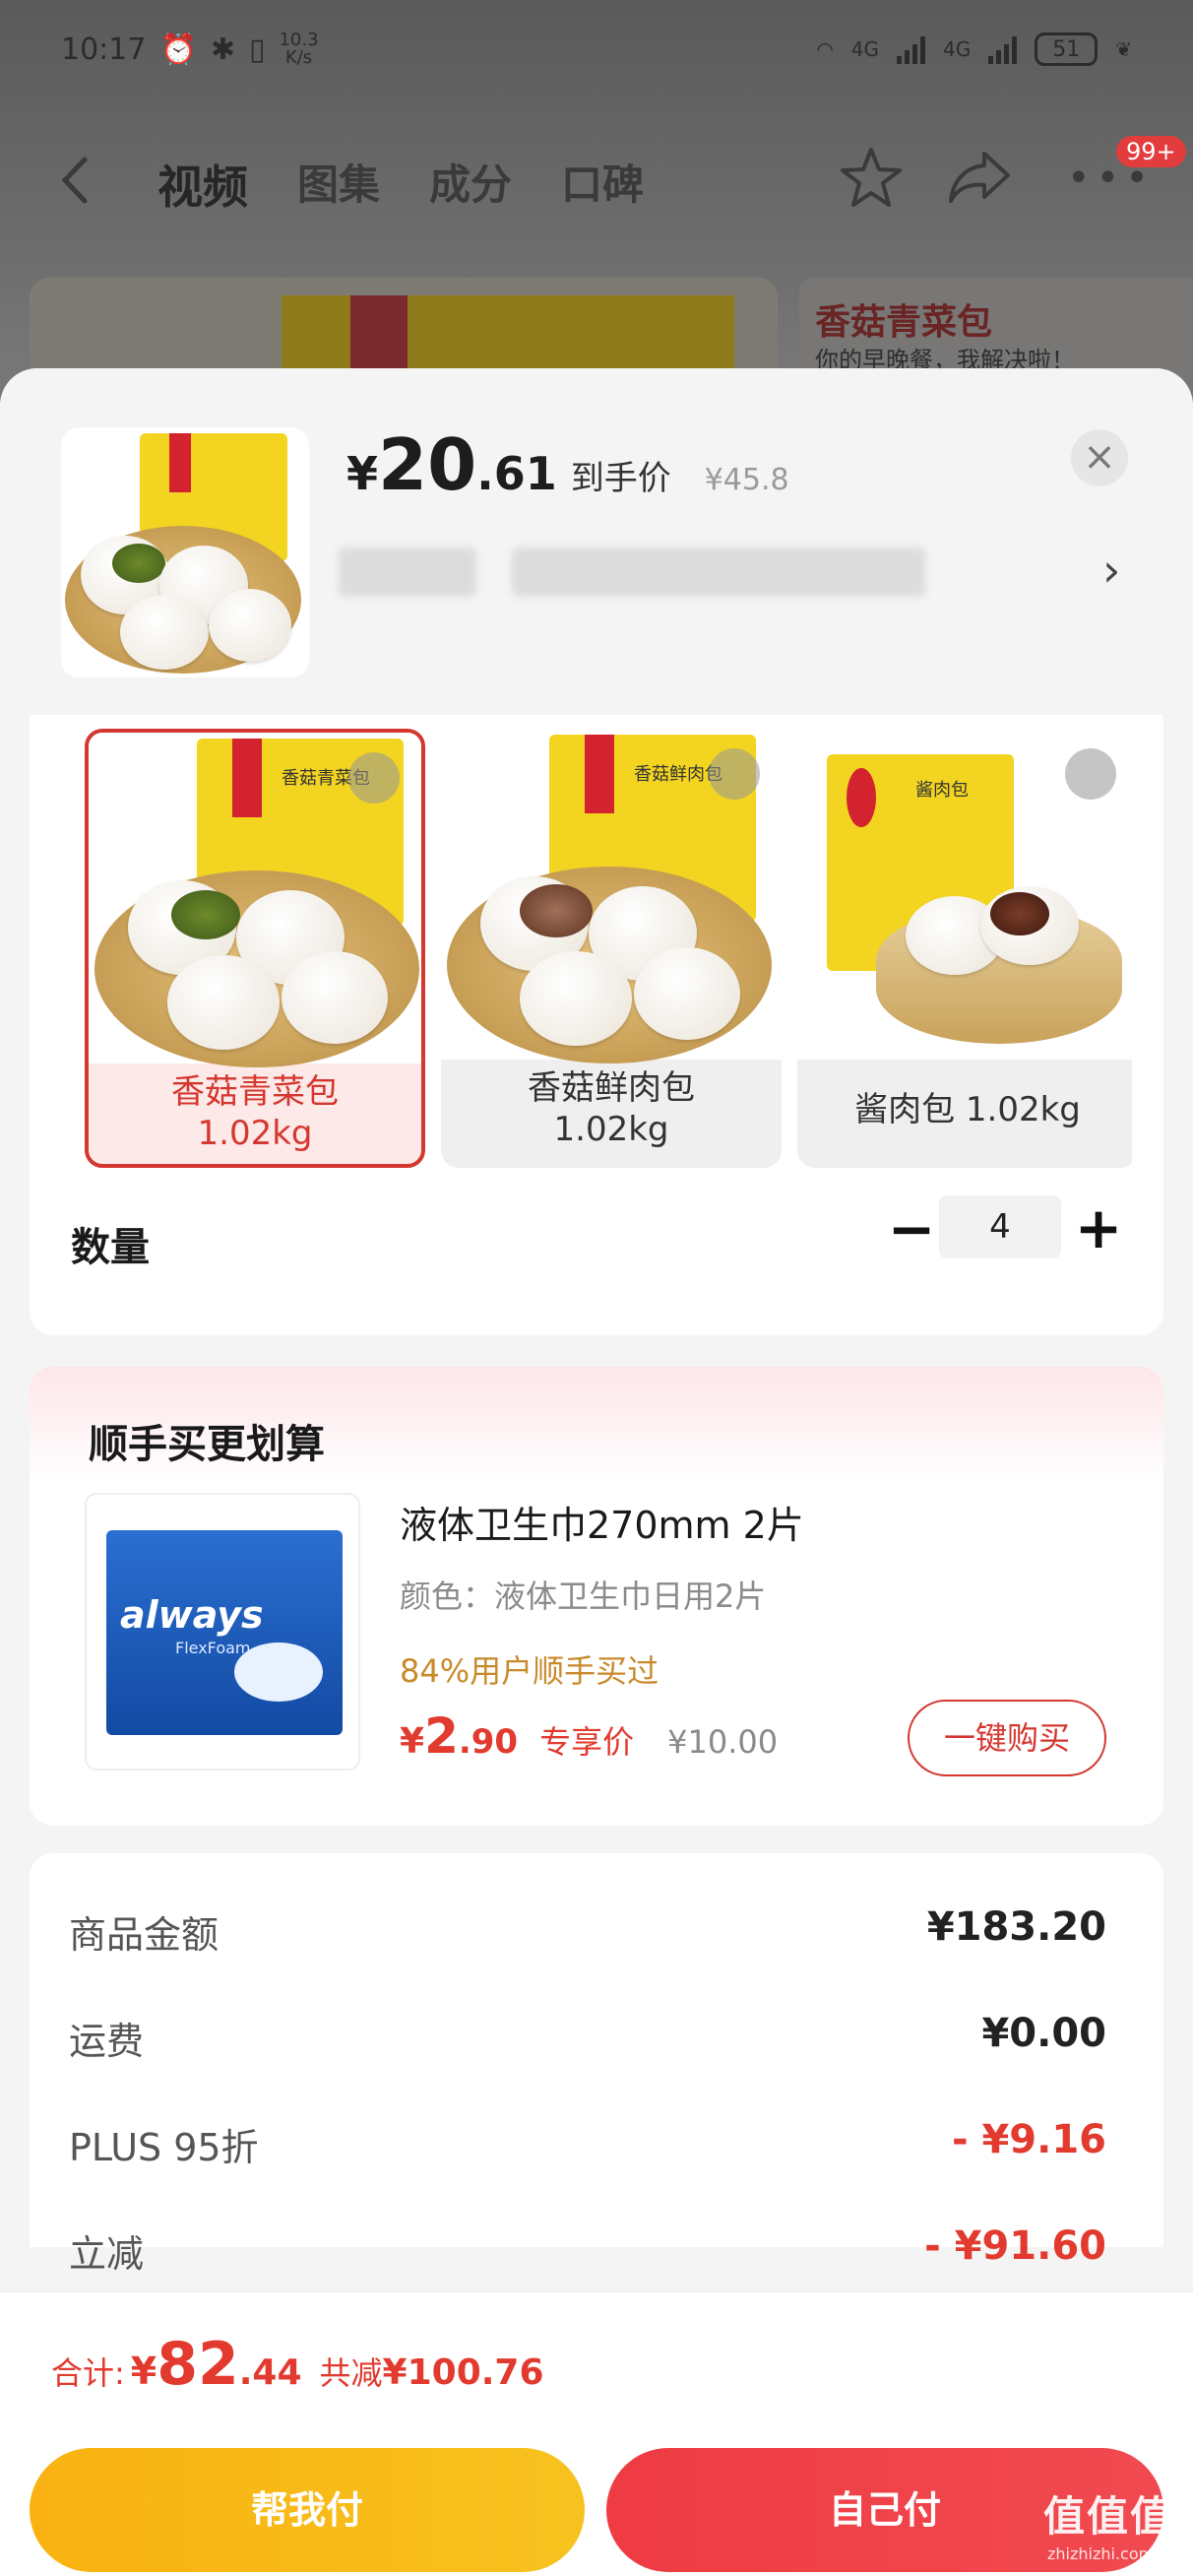 Image resolution: width=1193 pixels, height=2576 pixels. Describe the element at coordinates (299, 49) in the screenshot. I see `network-speed: 10.3 K/s` at that location.